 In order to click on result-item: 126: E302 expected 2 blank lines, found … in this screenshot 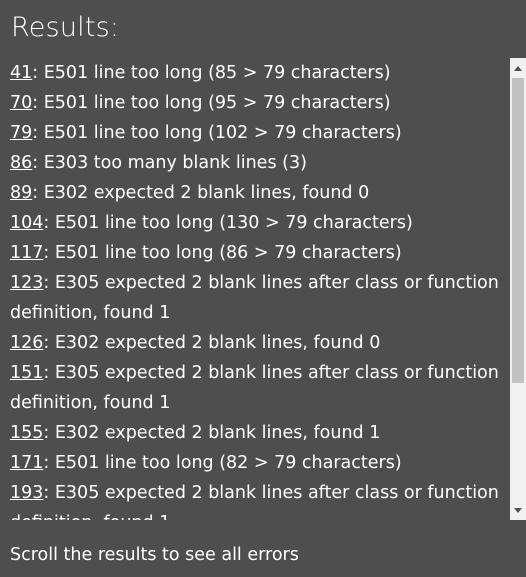, I will do `click(260, 343)`.